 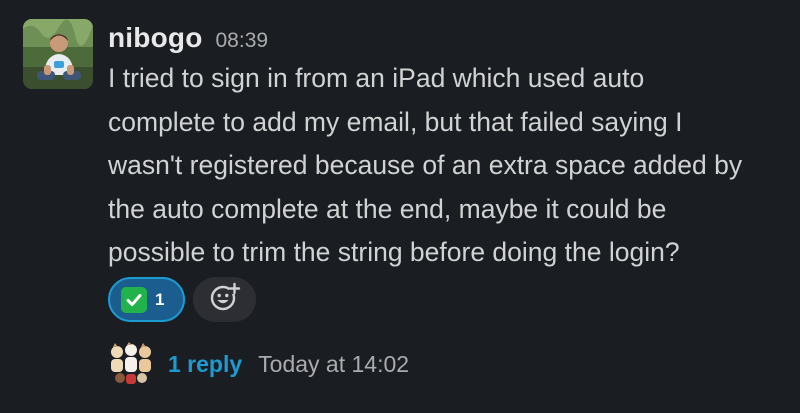 What do you see at coordinates (205, 364) in the screenshot?
I see `reply-count-link: 1 reply` at bounding box center [205, 364].